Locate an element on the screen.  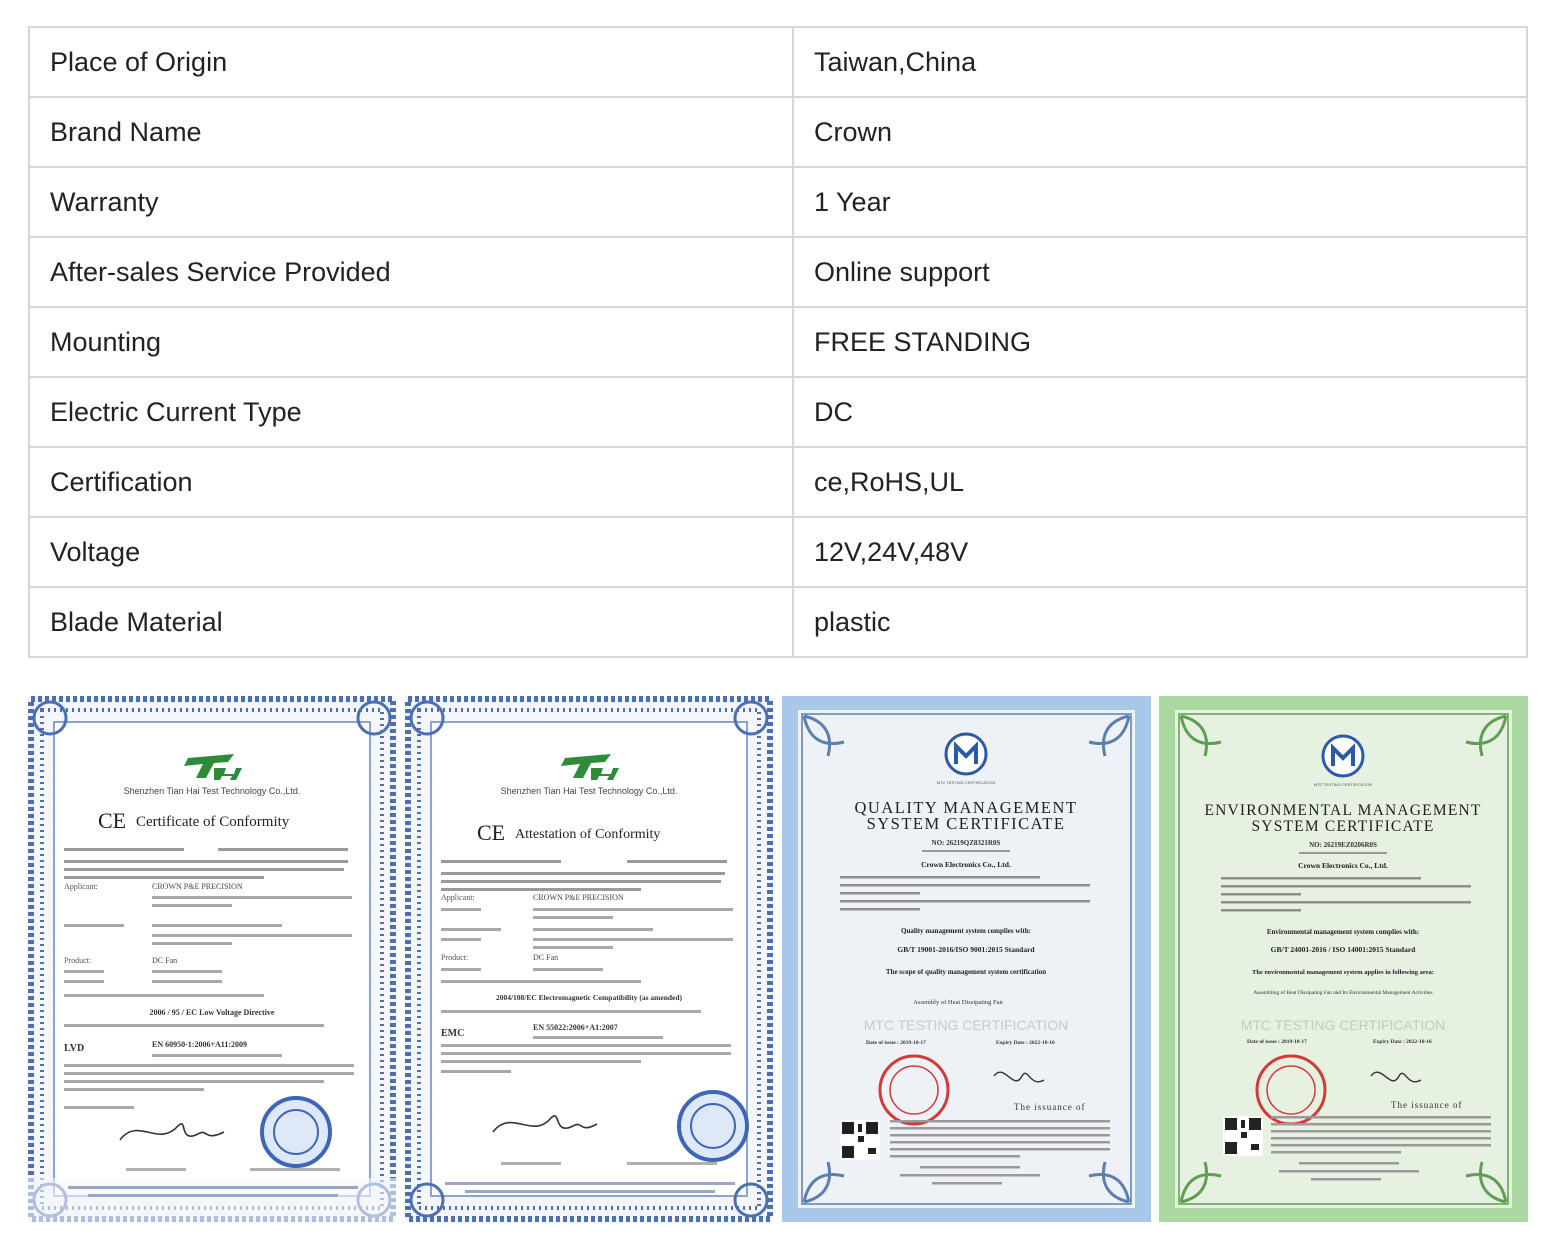
cert-standard: EN 55022:2006+A1:2007 is located at coordinates (575, 1027).